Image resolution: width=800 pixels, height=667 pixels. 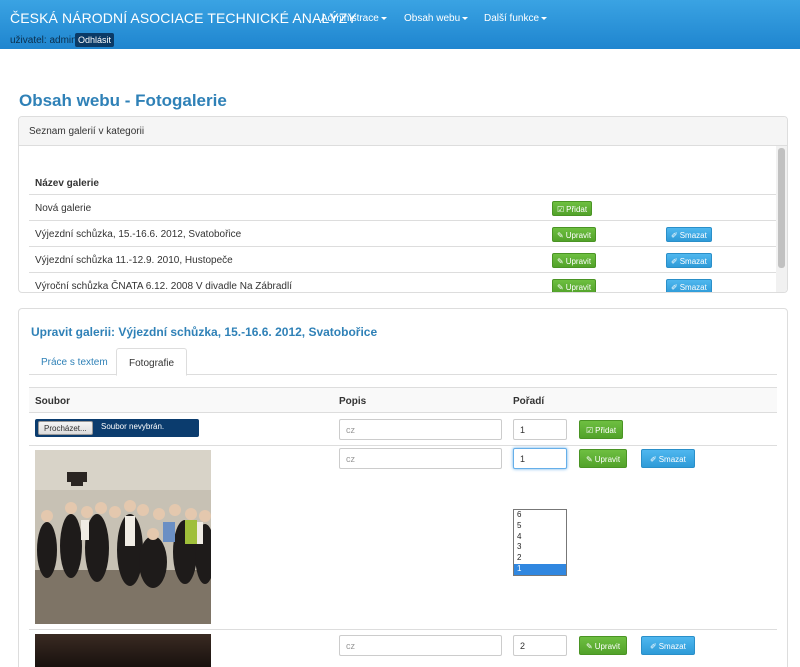 I want to click on nav-administrace: Administrace, so click(x=354, y=18).